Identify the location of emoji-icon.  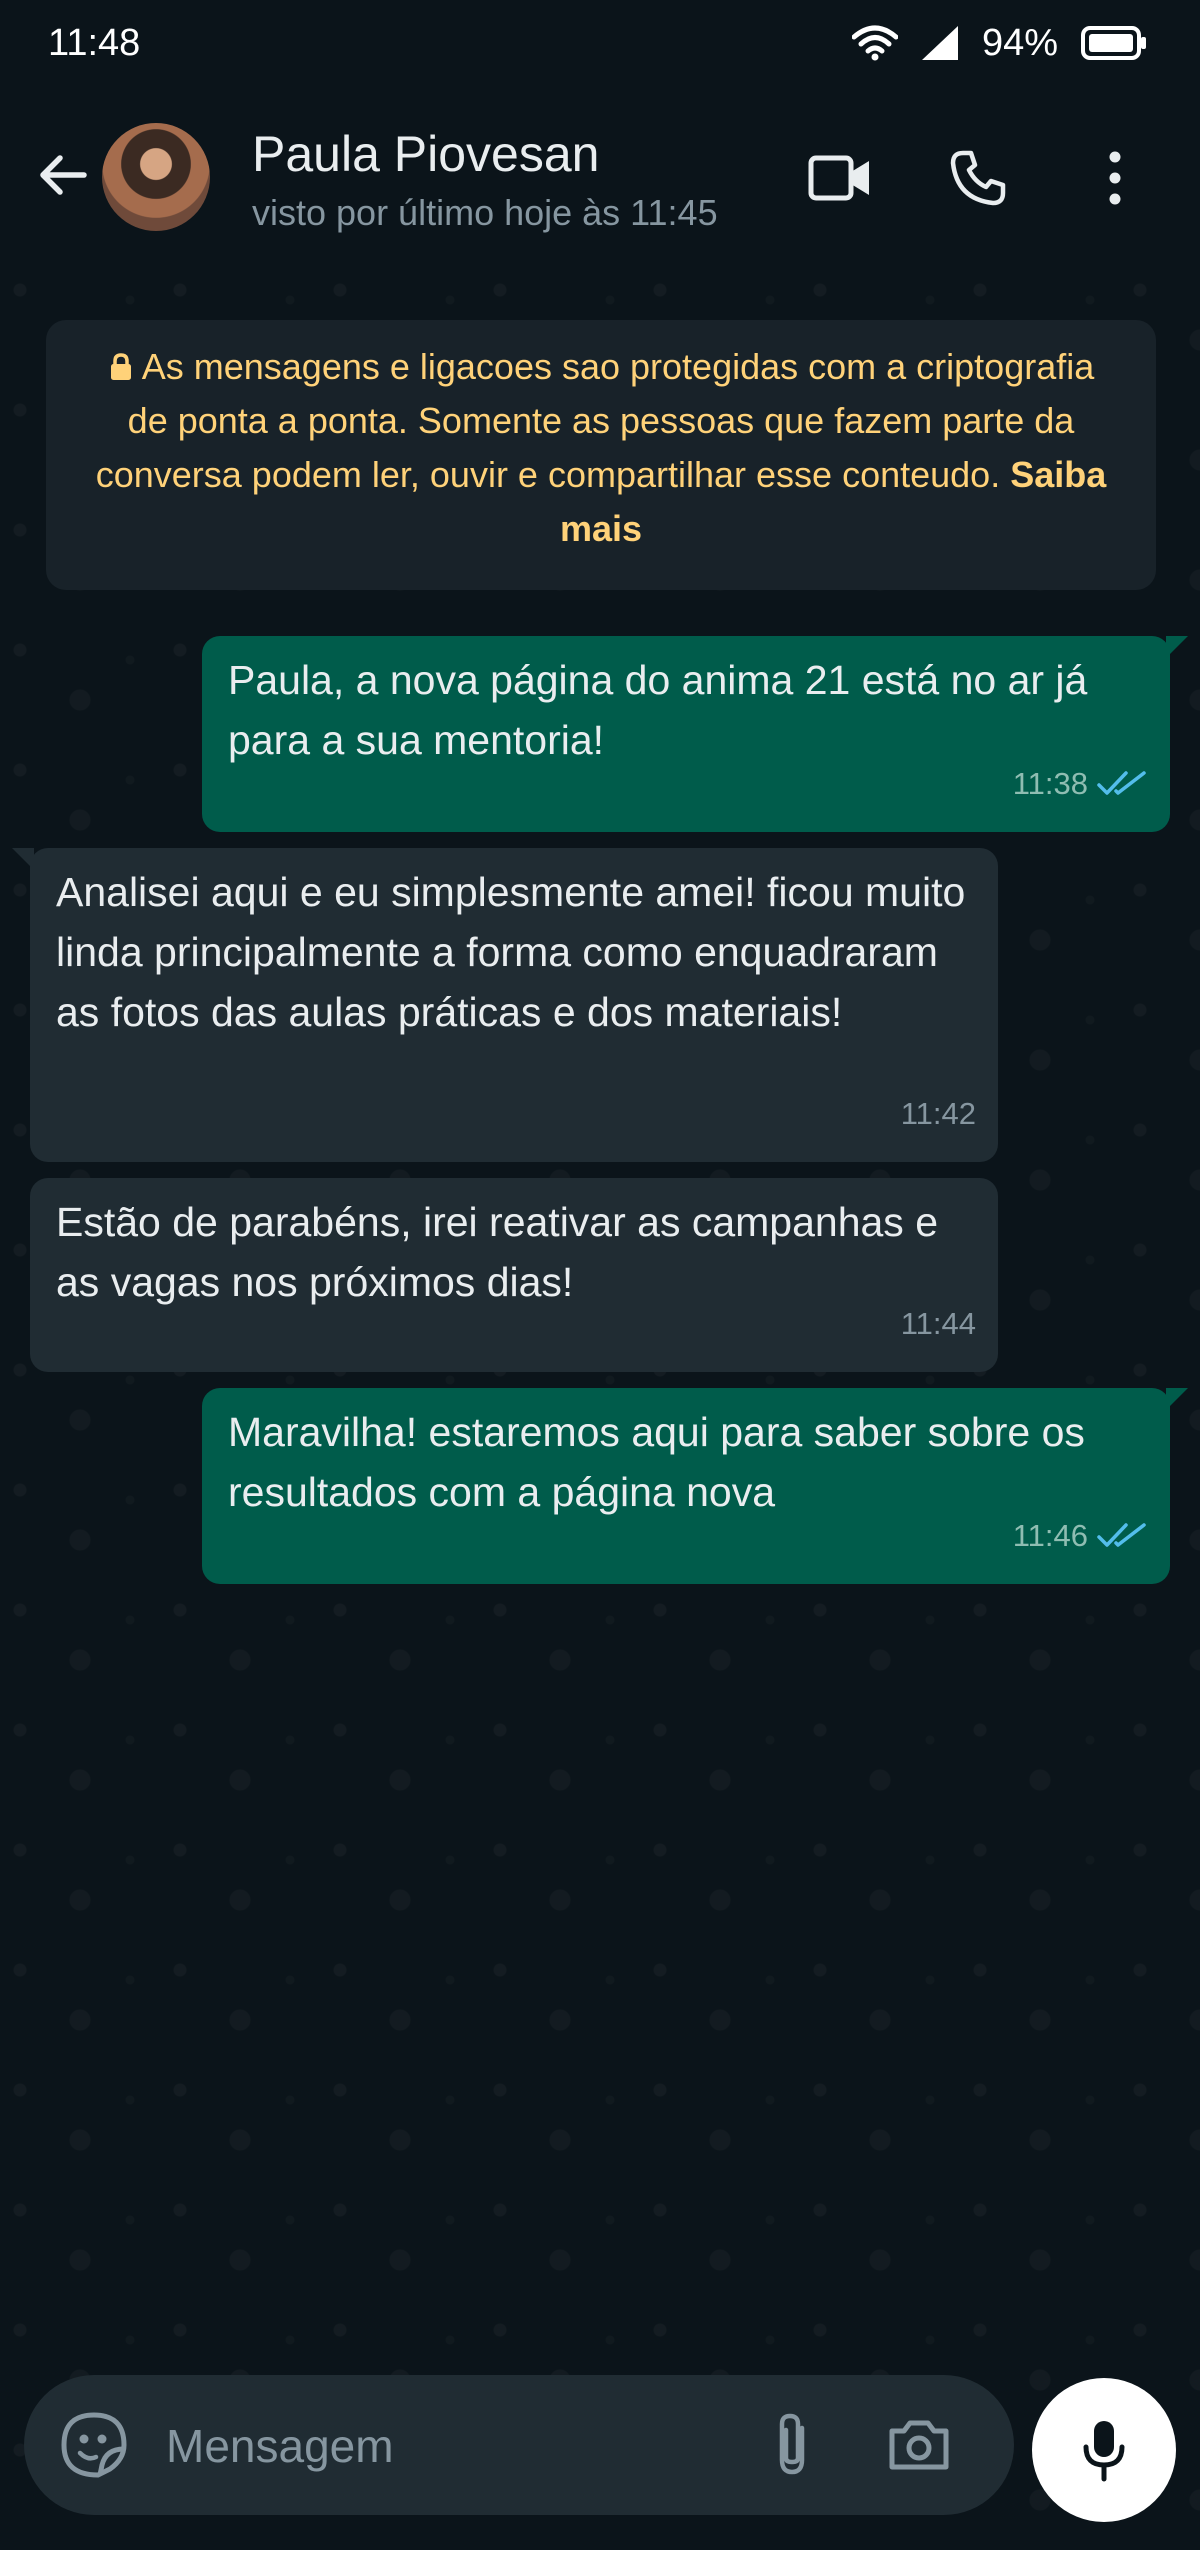
(94, 2445).